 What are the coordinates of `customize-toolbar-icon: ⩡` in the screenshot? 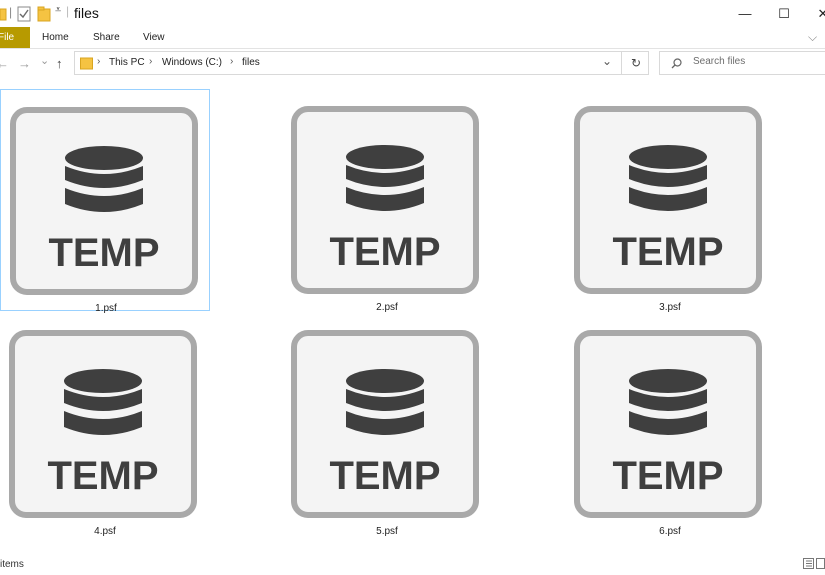 It's located at (58, 12).